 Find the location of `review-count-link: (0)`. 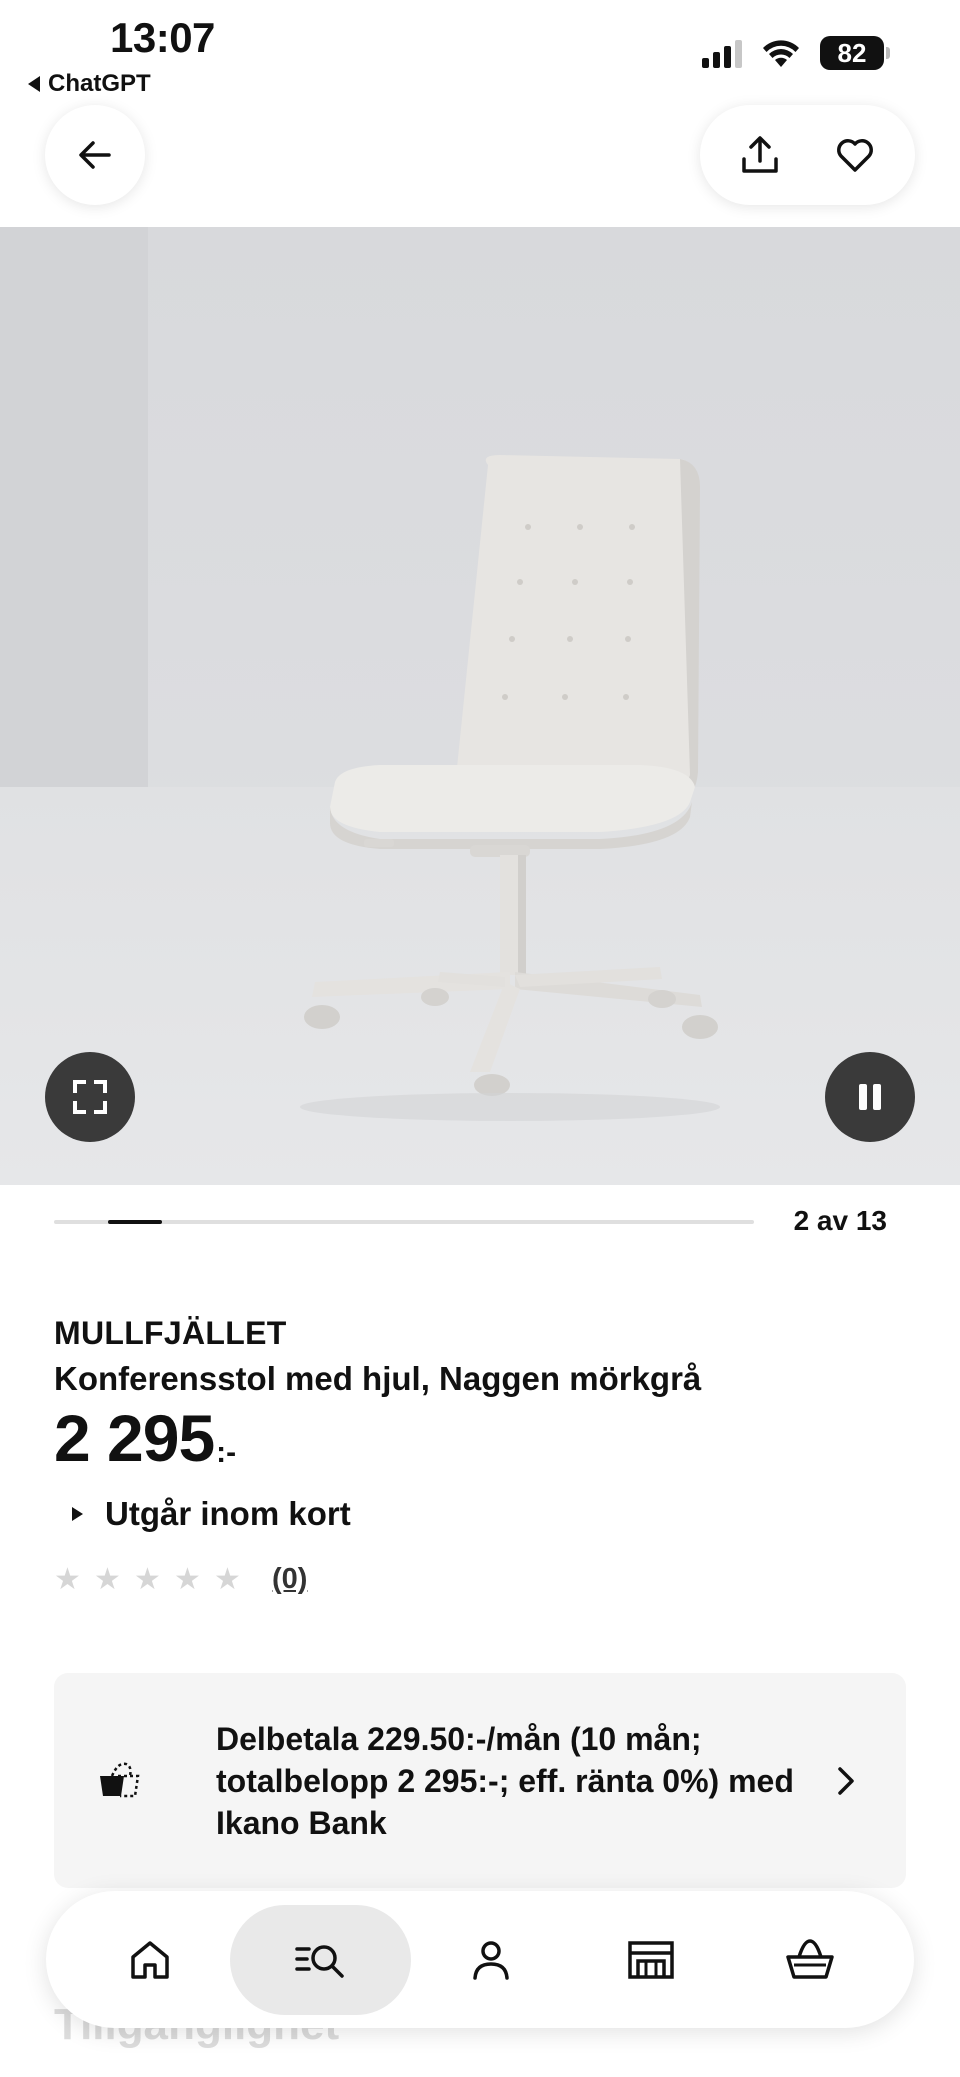

review-count-link: (0) is located at coordinates (289, 1579).